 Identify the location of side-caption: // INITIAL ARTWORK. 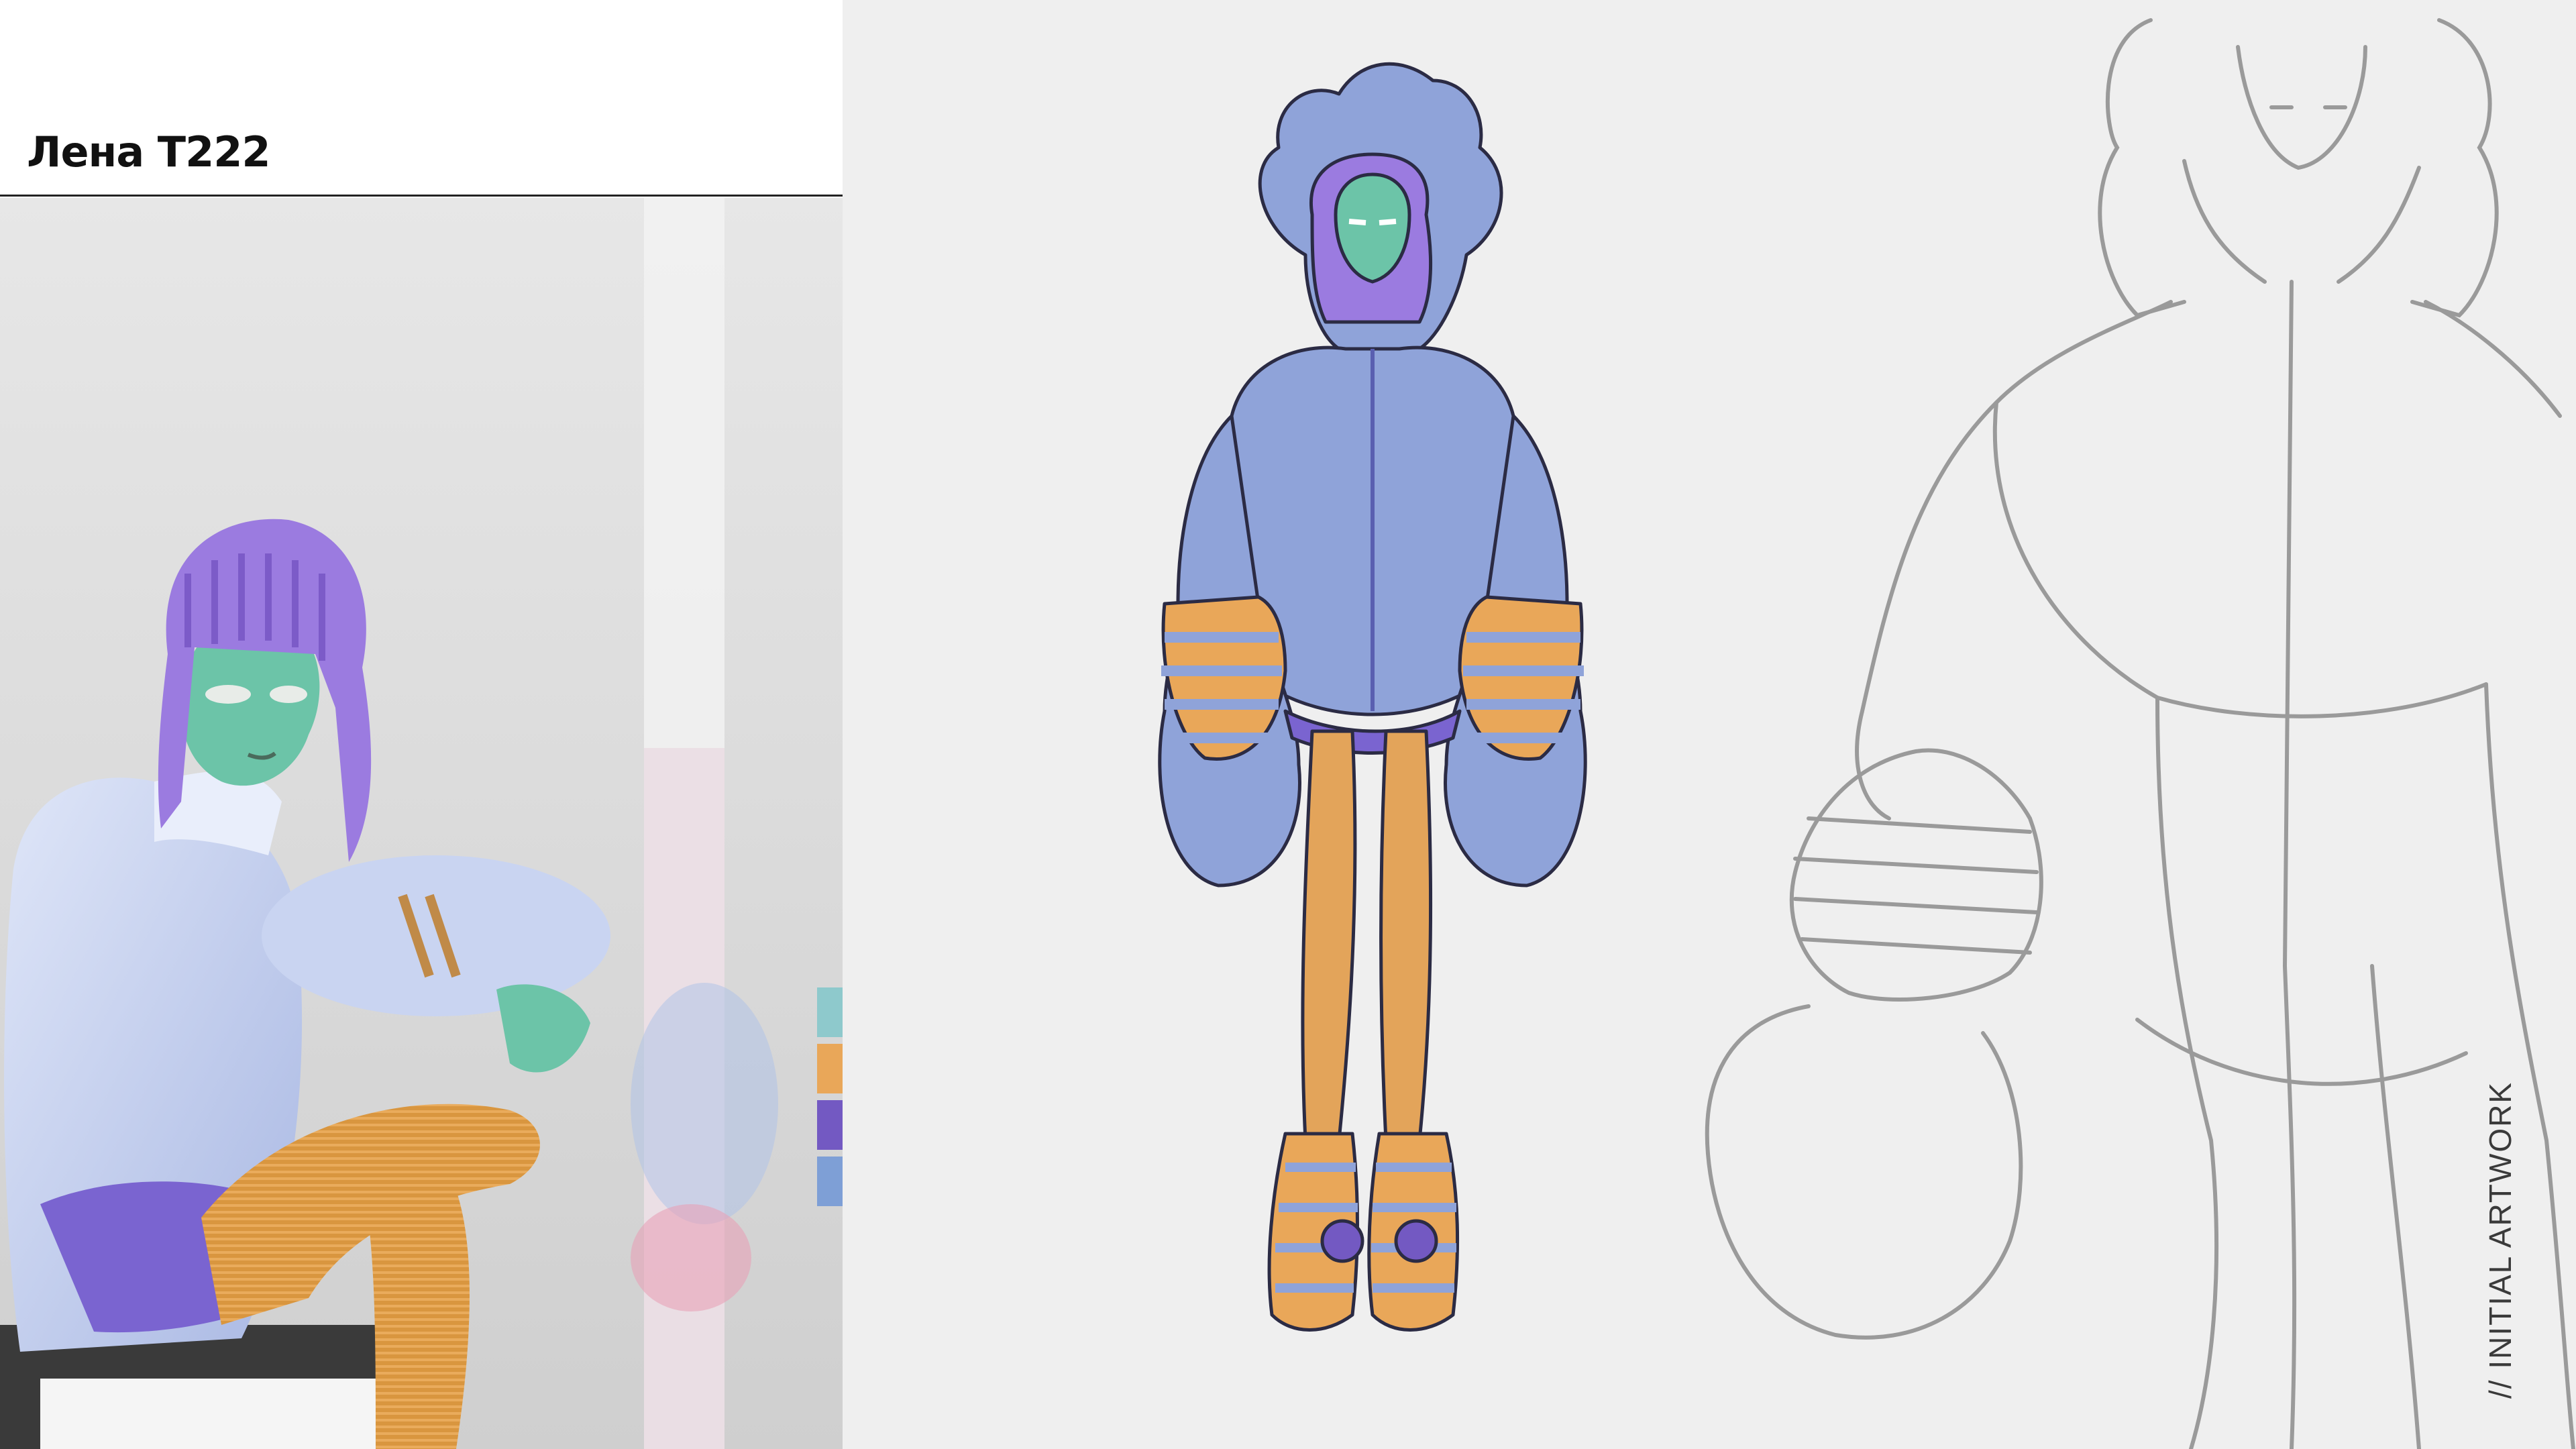
(2500, 1240).